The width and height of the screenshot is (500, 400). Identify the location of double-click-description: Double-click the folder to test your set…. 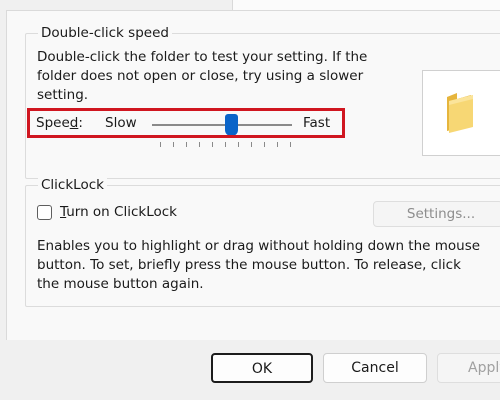
(202, 76).